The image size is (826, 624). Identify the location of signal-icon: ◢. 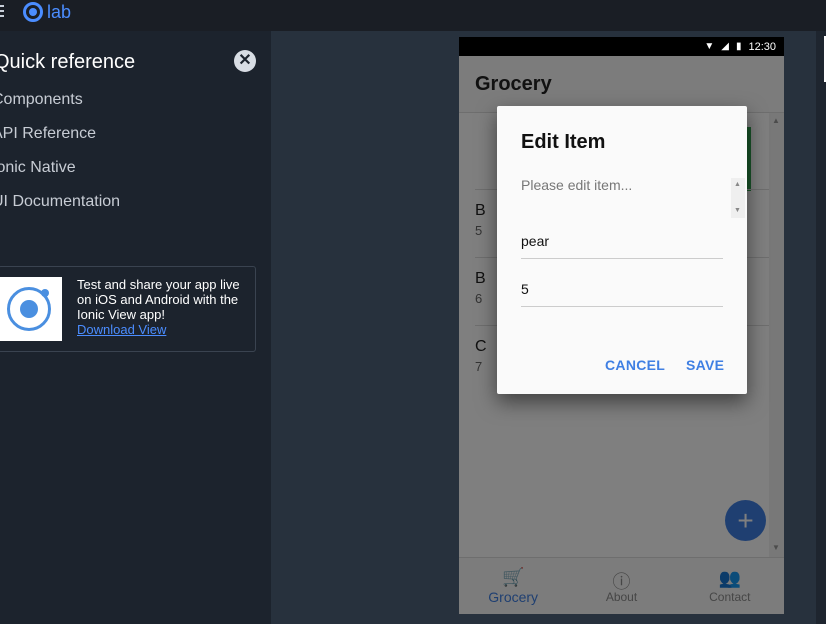
(725, 46).